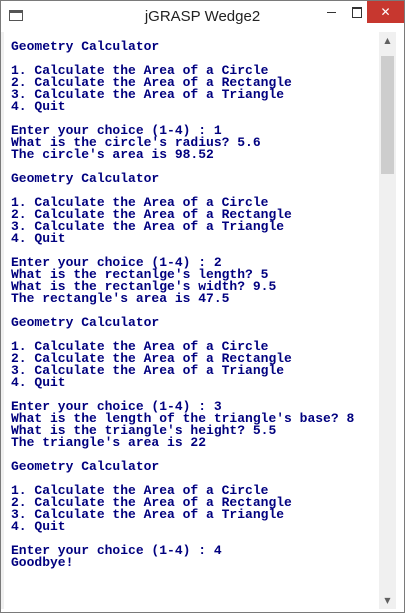  I want to click on close-icon: ✕, so click(385, 12).